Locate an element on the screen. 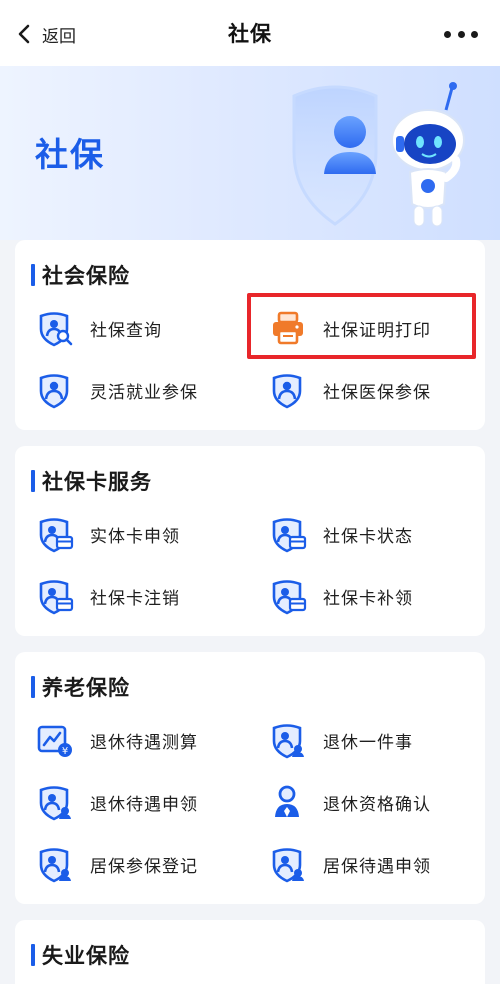 This screenshot has height=984, width=500. section-header: 失业保险 is located at coordinates (80, 955).